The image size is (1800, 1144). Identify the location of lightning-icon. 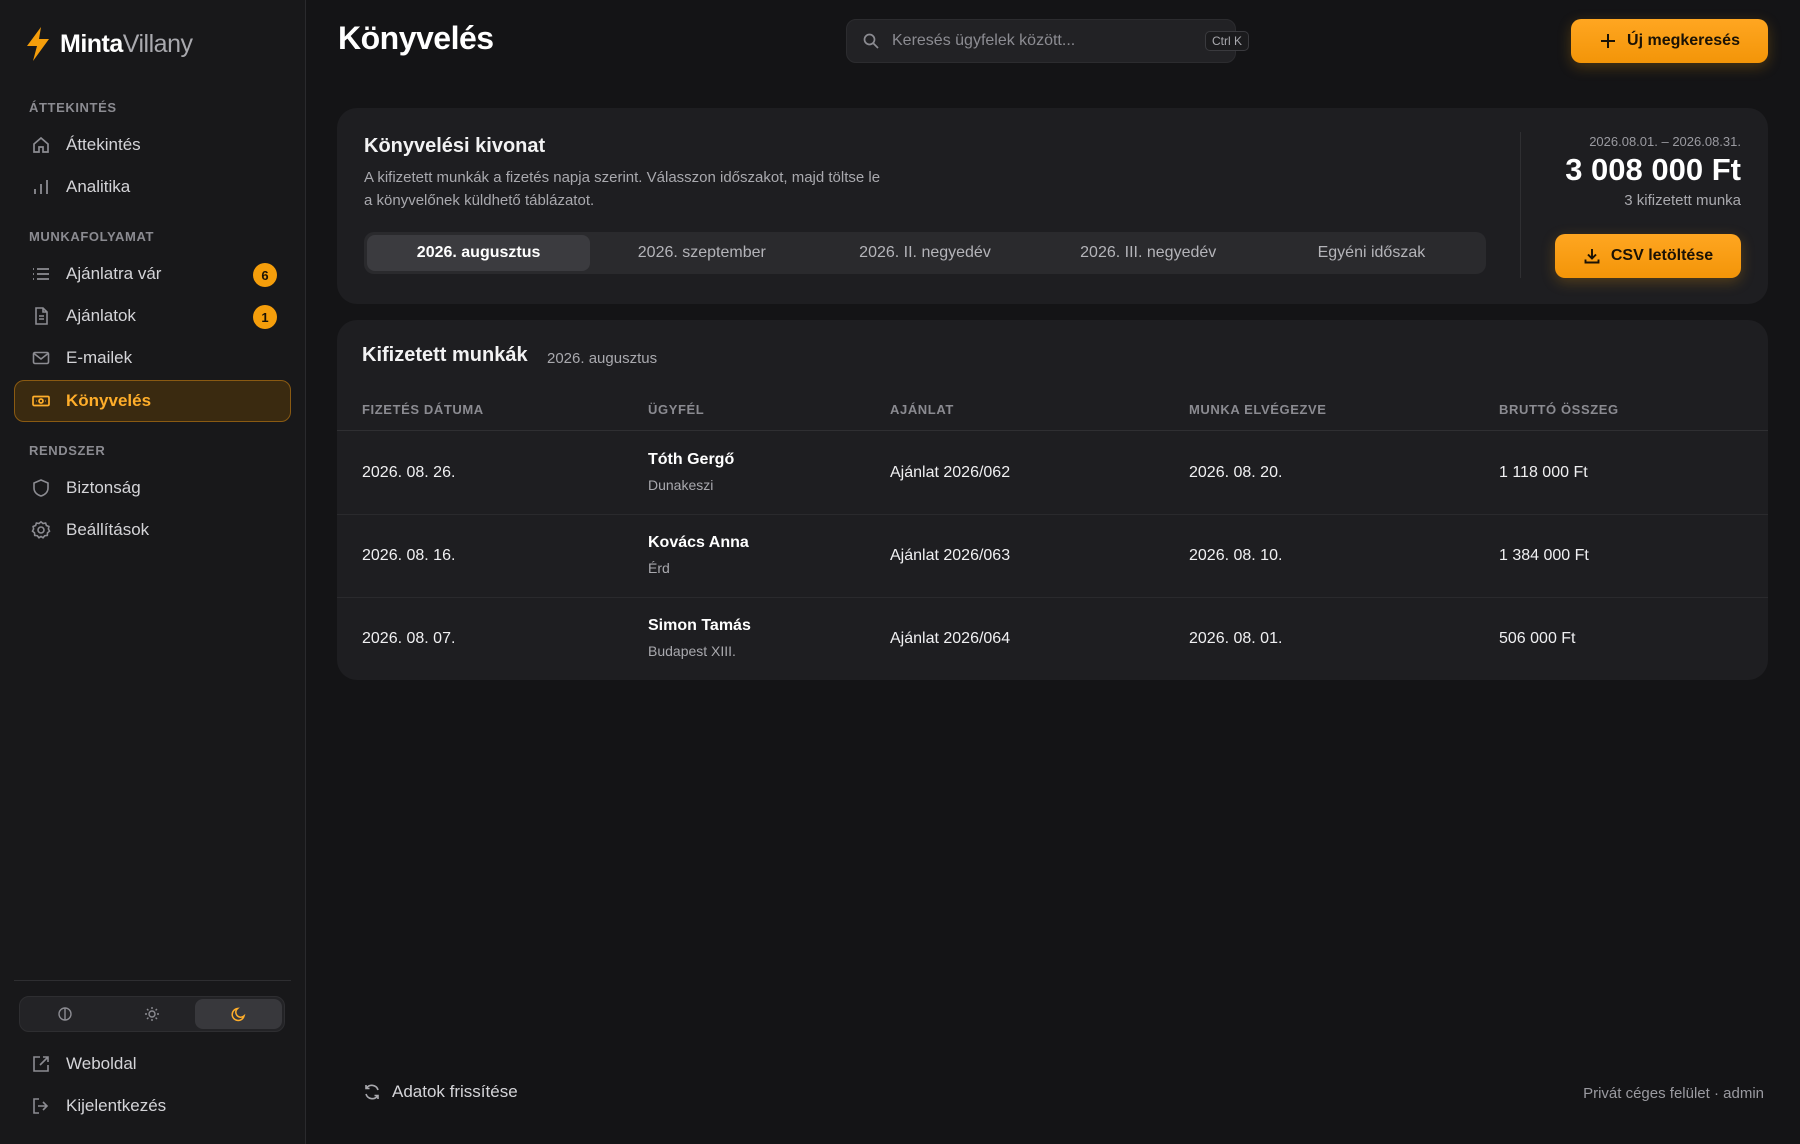
(38, 44).